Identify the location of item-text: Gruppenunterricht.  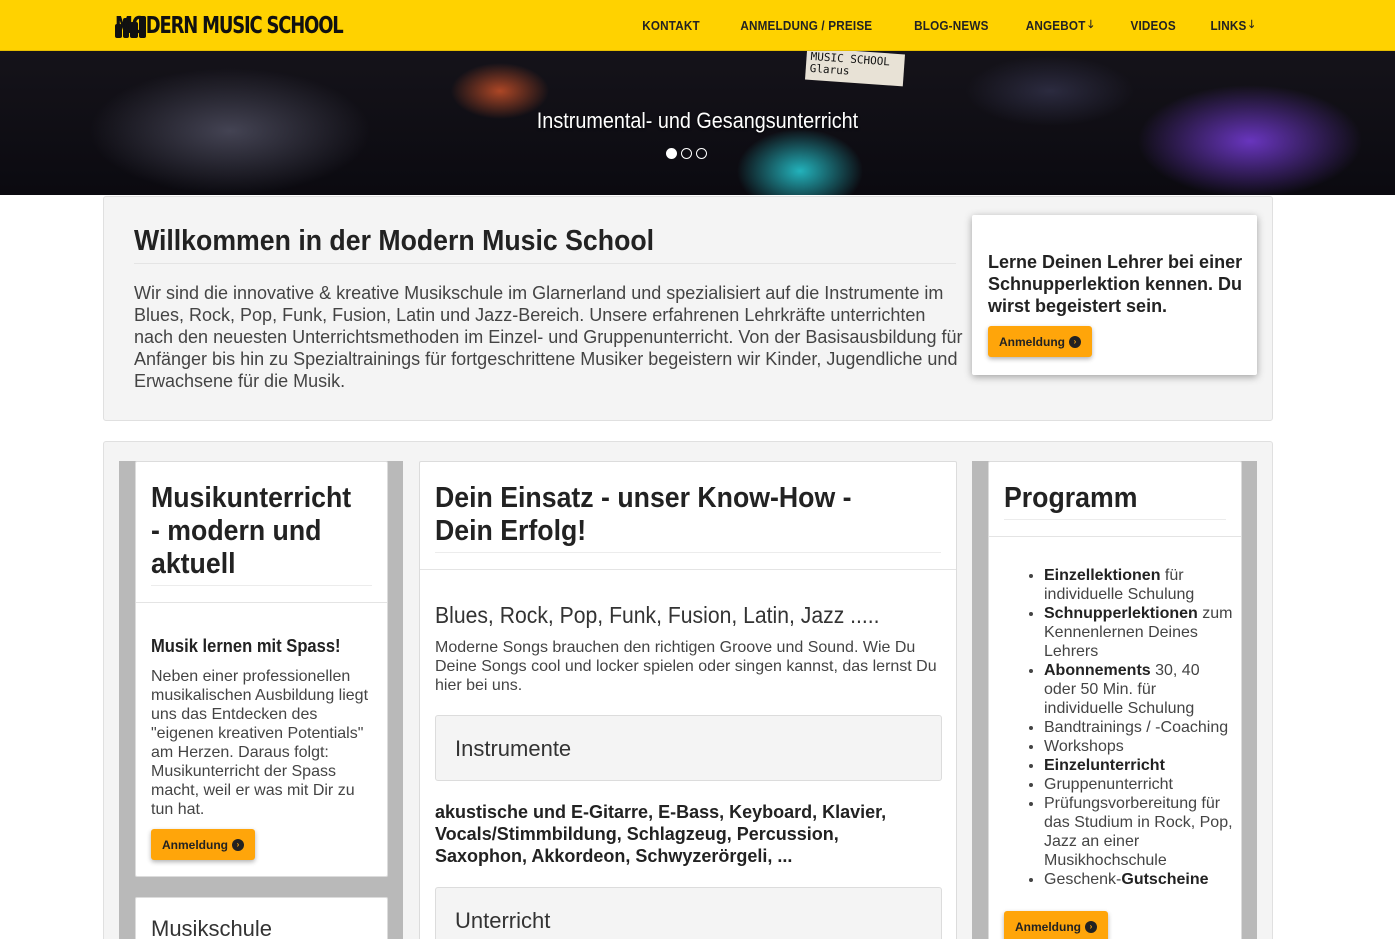
(1108, 784).